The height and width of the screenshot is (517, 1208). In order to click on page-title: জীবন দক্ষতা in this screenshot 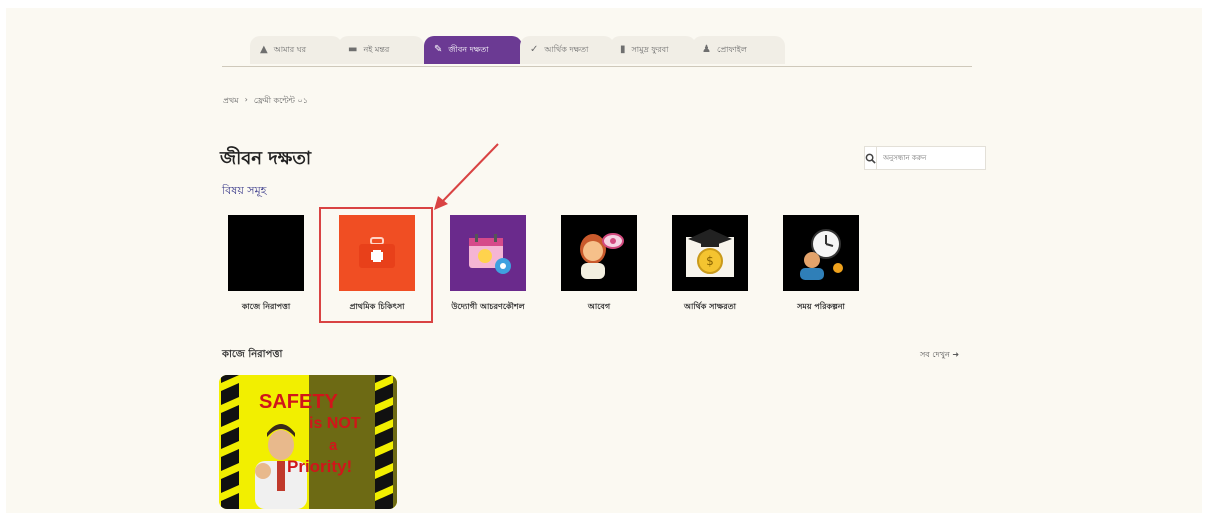, I will do `click(266, 158)`.